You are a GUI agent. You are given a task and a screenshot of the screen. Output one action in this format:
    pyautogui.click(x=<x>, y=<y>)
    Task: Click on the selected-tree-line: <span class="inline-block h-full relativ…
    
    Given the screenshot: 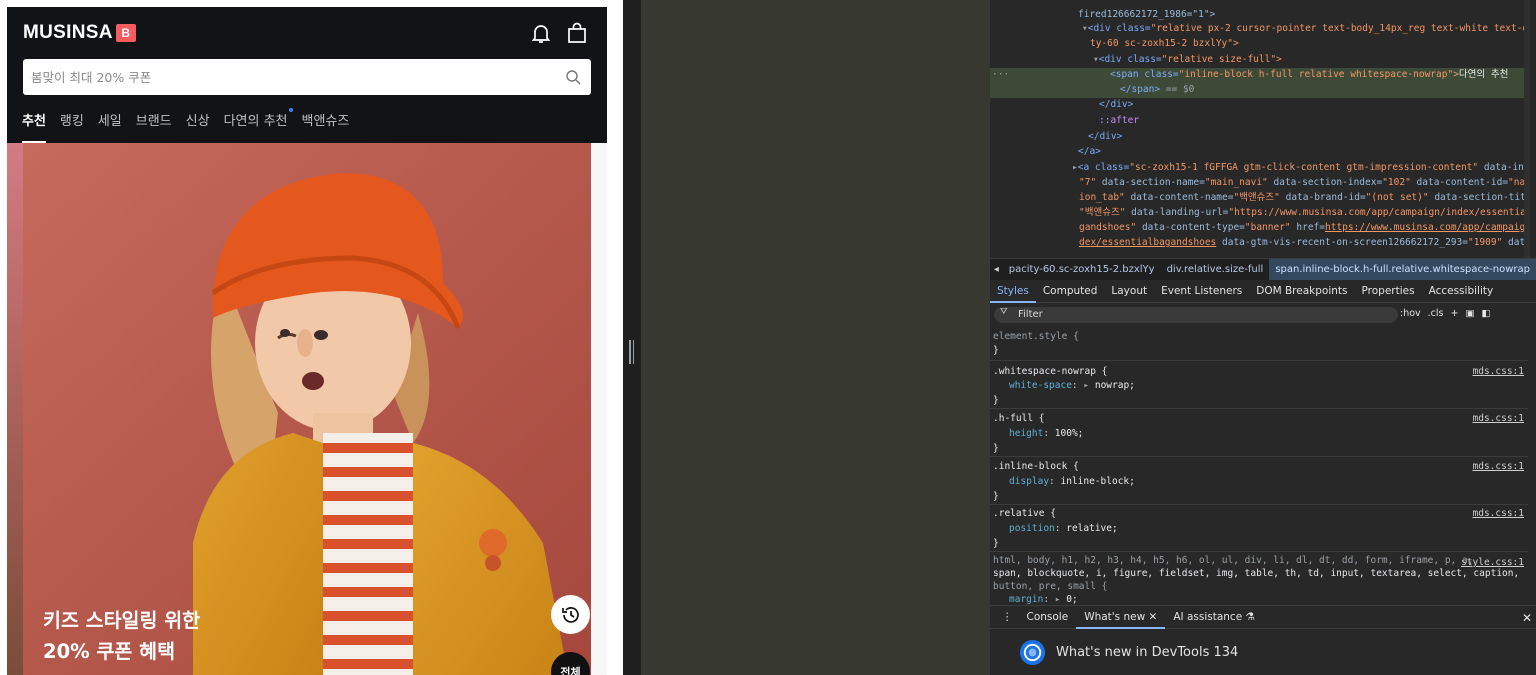 What is the action you would take?
    pyautogui.click(x=1309, y=74)
    